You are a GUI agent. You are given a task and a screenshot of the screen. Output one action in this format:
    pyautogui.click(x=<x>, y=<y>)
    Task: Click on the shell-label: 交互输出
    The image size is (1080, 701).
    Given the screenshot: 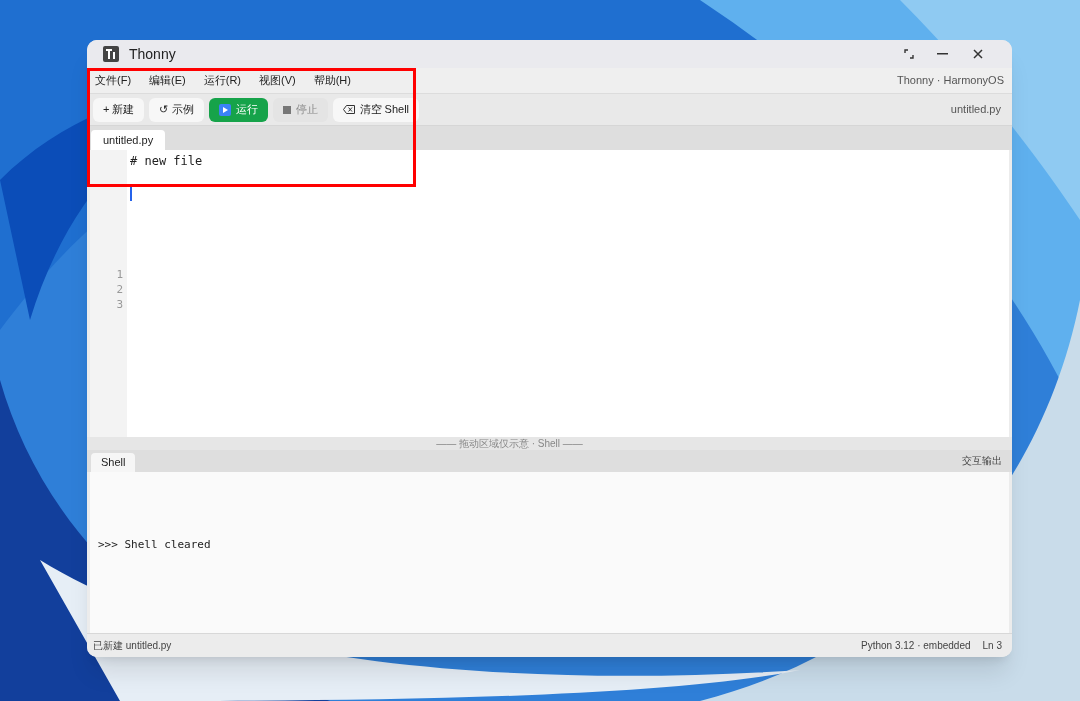 What is the action you would take?
    pyautogui.click(x=982, y=461)
    